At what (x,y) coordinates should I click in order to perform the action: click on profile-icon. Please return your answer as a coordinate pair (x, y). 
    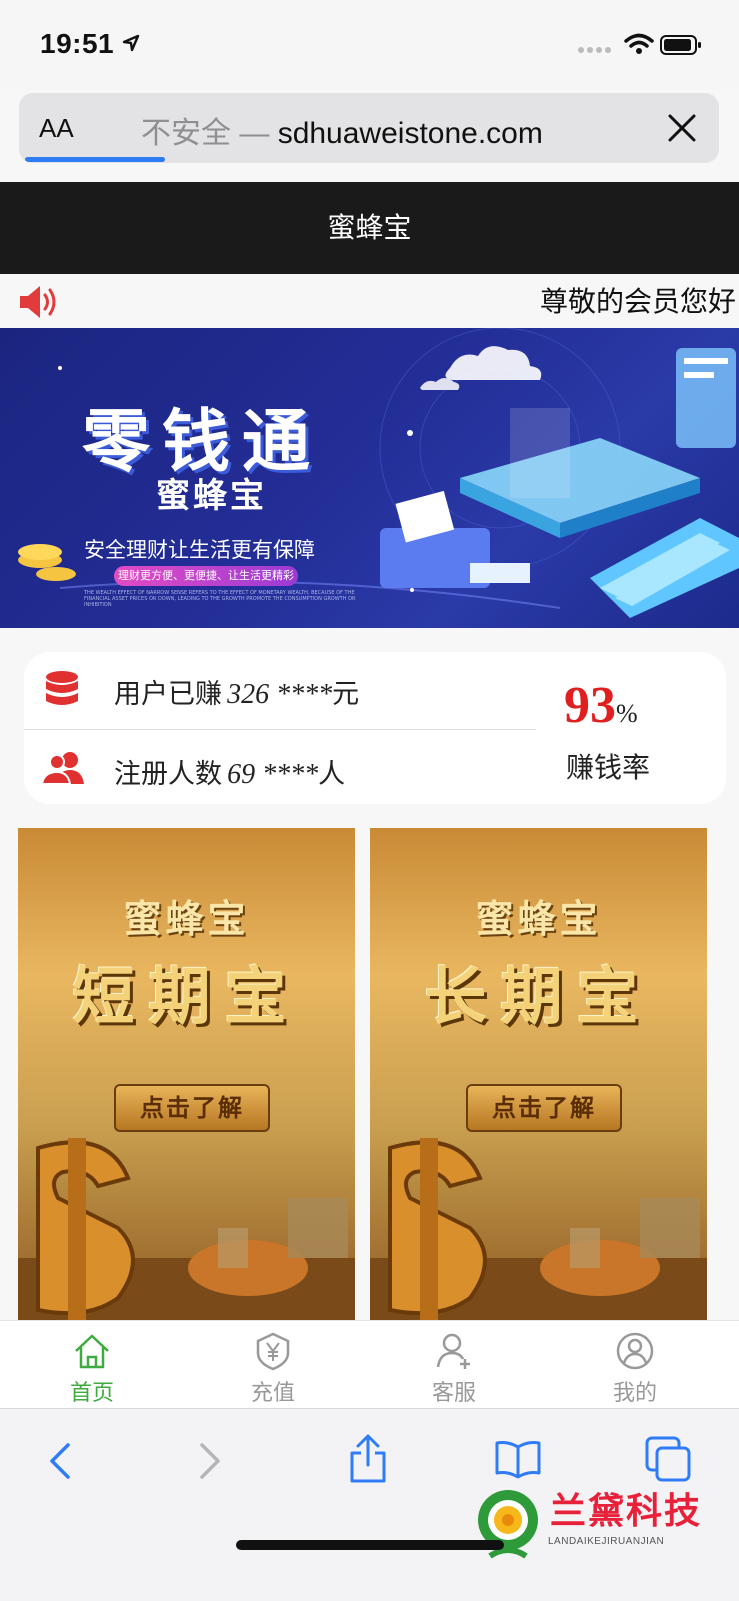
    Looking at the image, I should click on (635, 1351).